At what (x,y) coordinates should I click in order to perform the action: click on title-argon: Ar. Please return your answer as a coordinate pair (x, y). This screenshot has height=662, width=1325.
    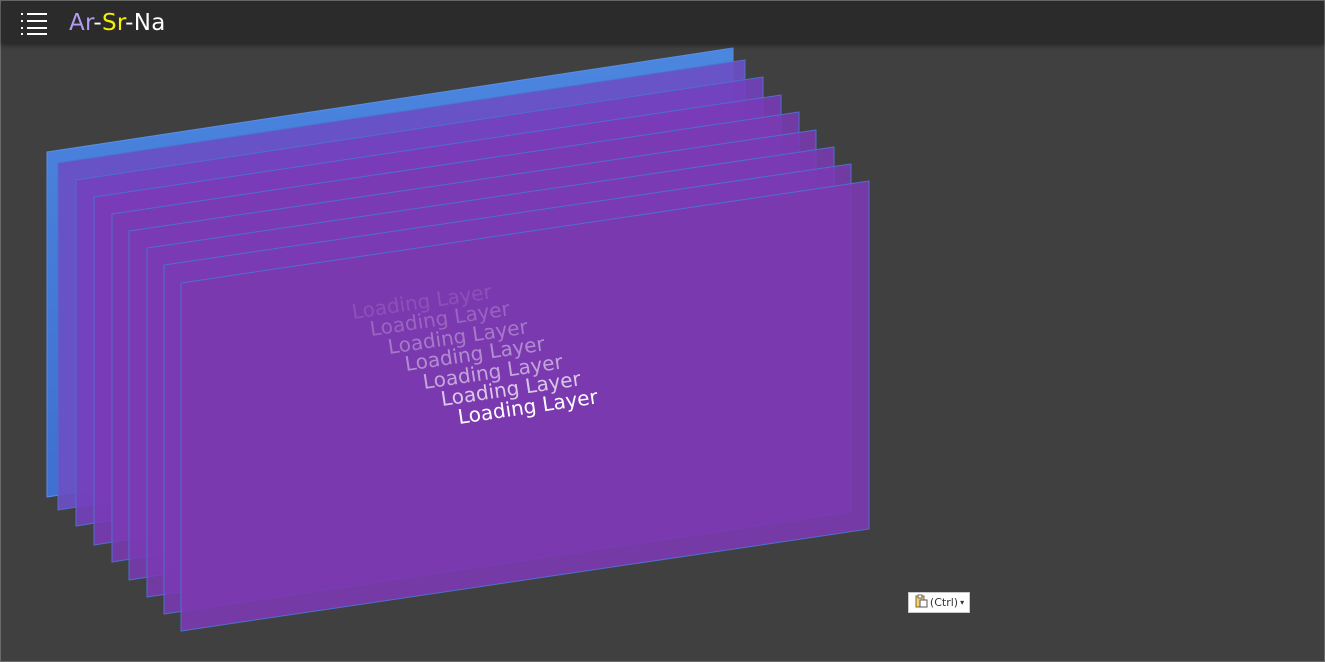
    Looking at the image, I should click on (81, 23).